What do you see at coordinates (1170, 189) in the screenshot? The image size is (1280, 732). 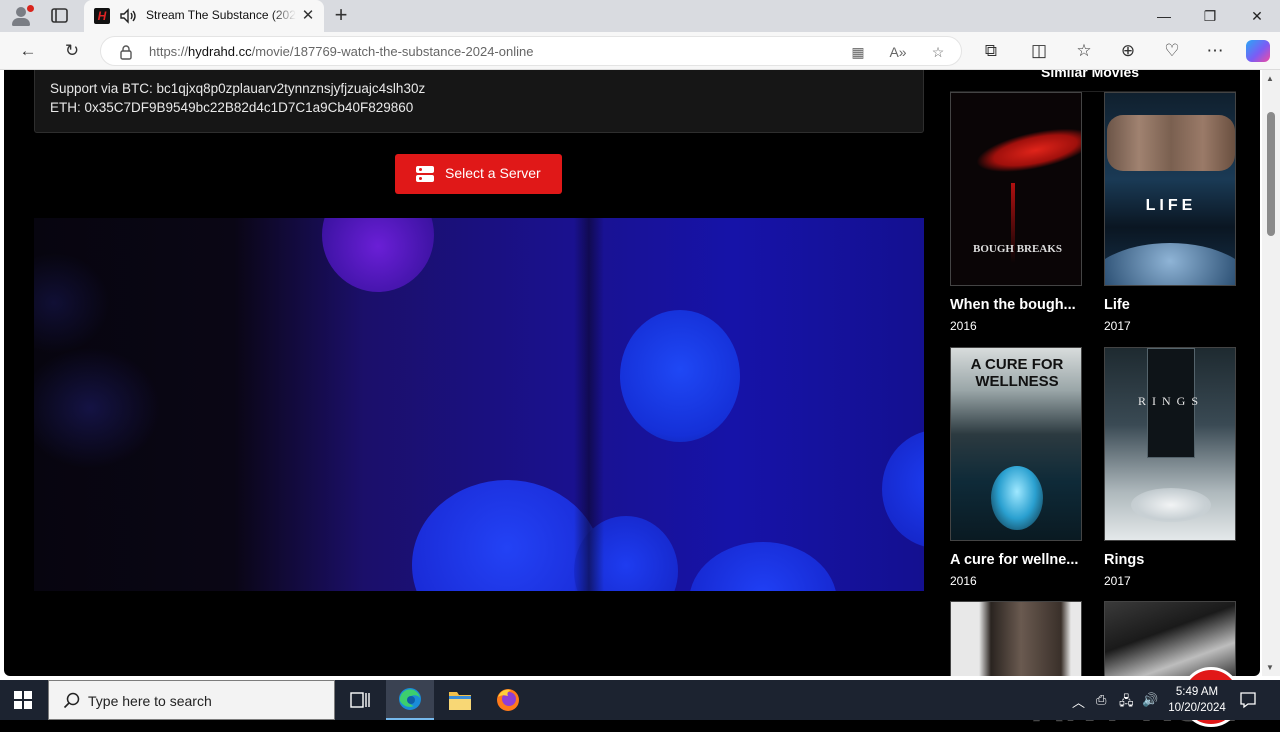 I see `movie-poster: LIFE` at bounding box center [1170, 189].